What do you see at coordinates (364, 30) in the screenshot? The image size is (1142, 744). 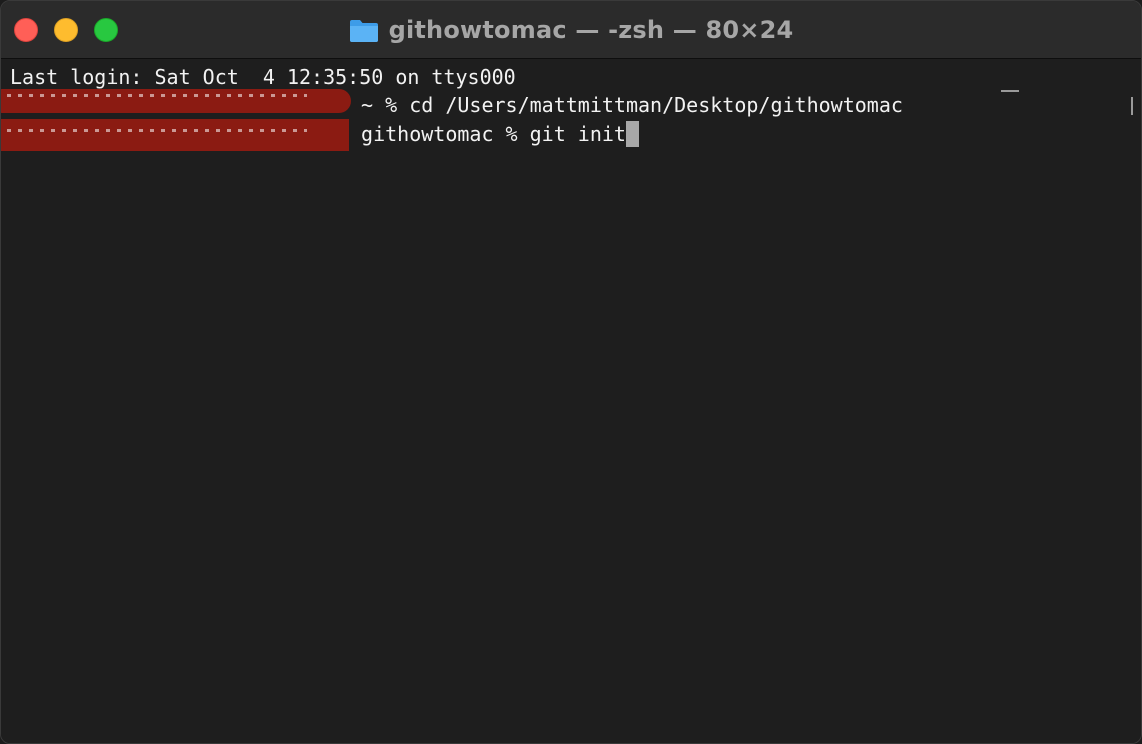 I see `folder-icon` at bounding box center [364, 30].